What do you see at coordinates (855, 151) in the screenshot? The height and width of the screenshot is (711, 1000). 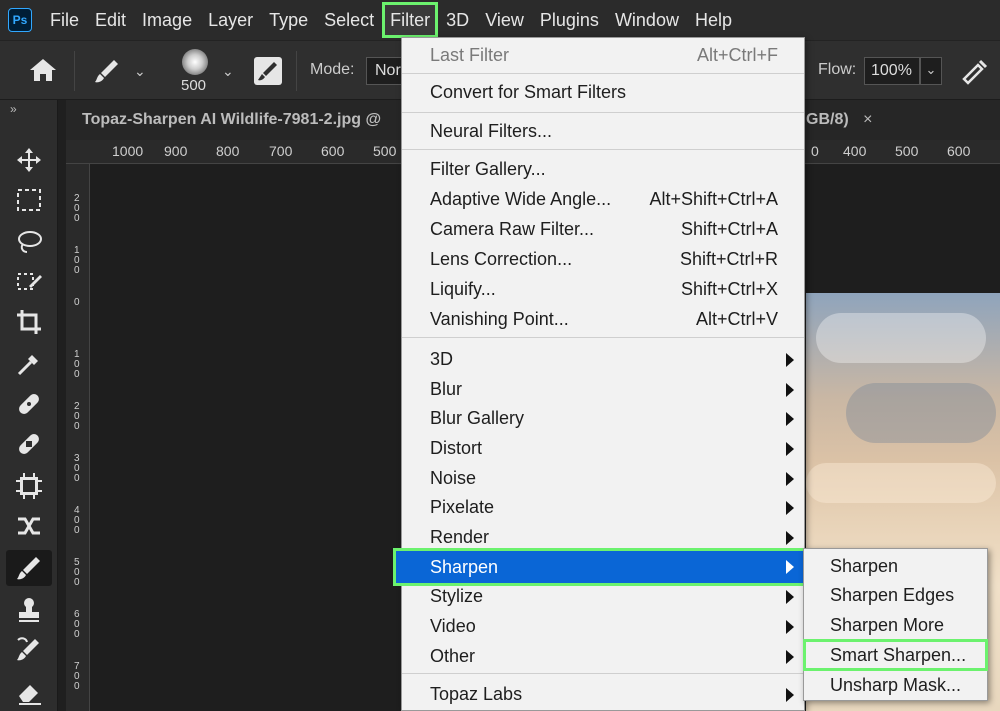 I see `ruler-tick: 400` at bounding box center [855, 151].